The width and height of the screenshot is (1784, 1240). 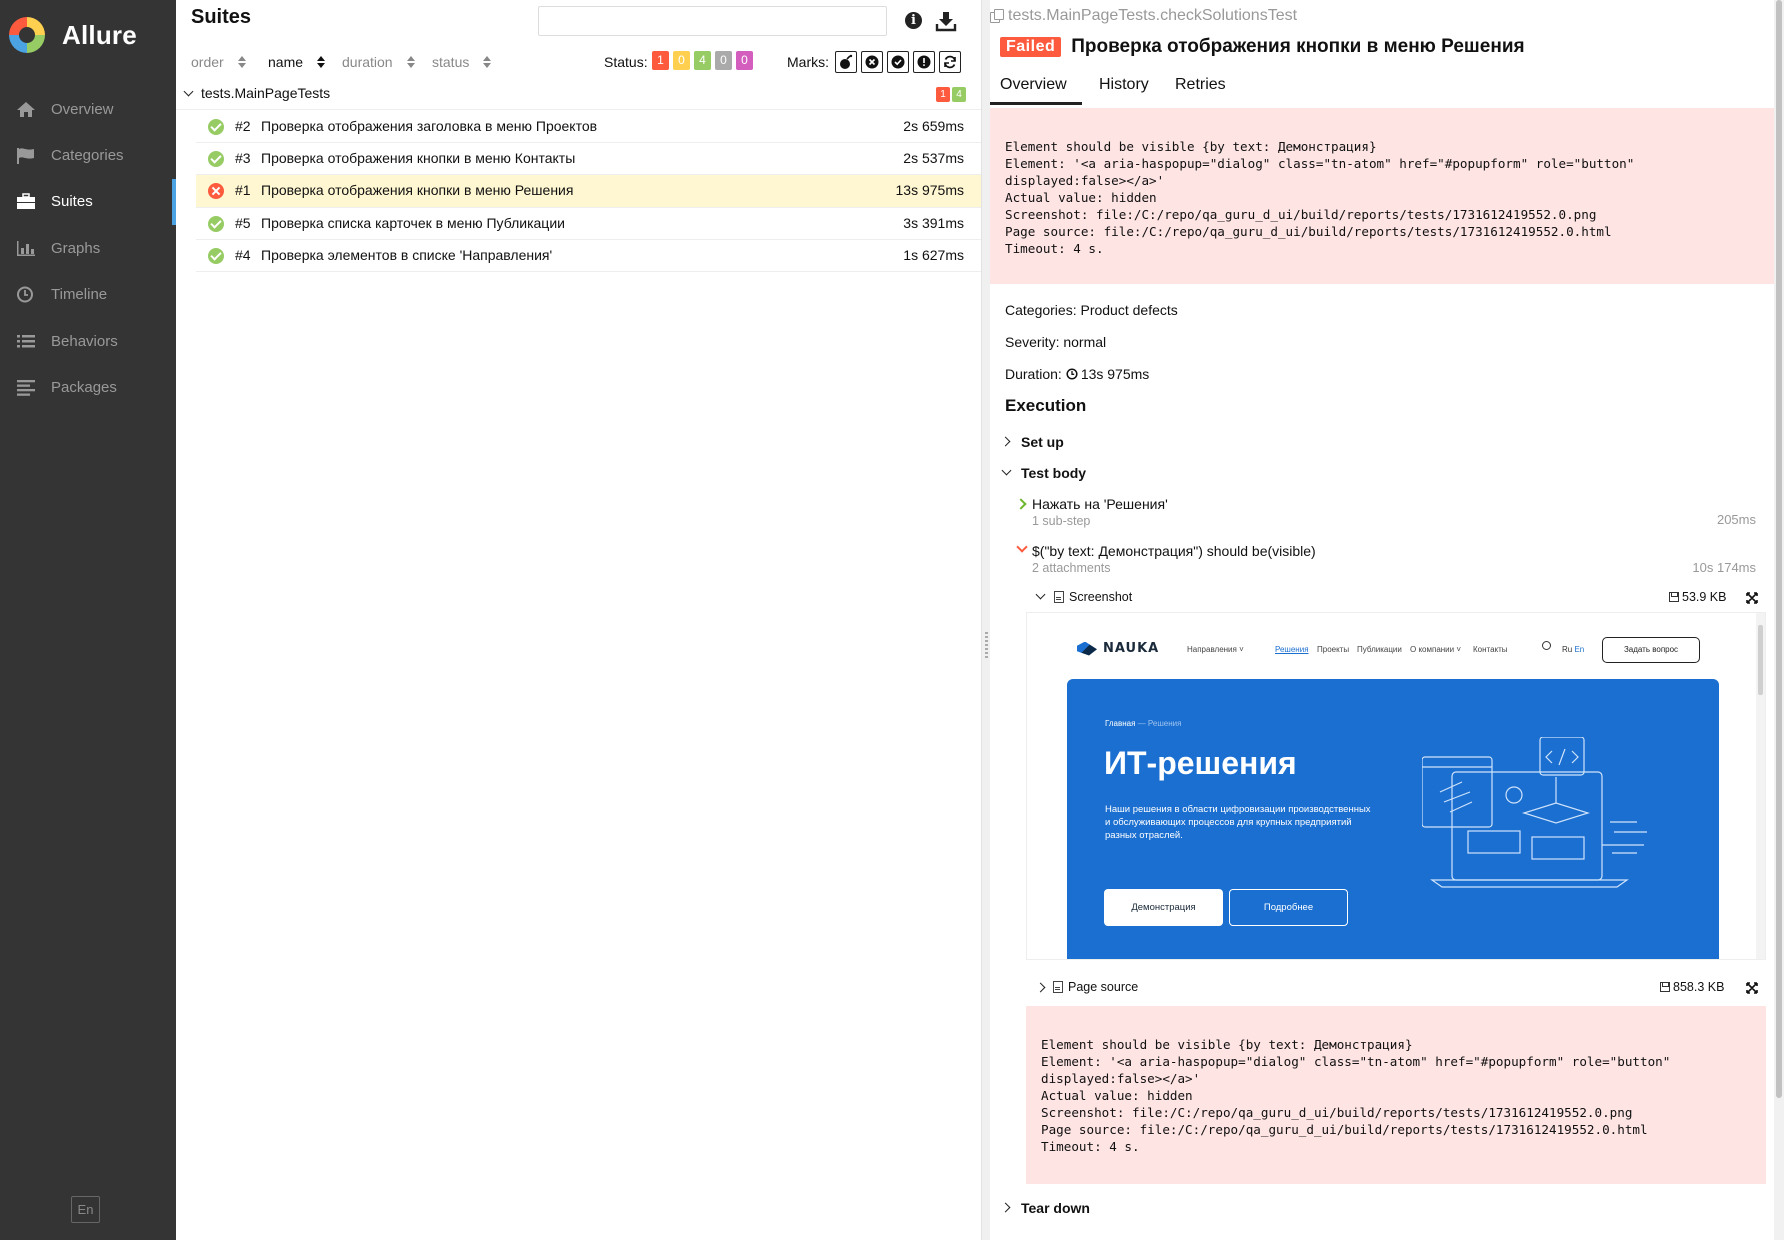 I want to click on flaky-mark-icon, so click(x=846, y=62).